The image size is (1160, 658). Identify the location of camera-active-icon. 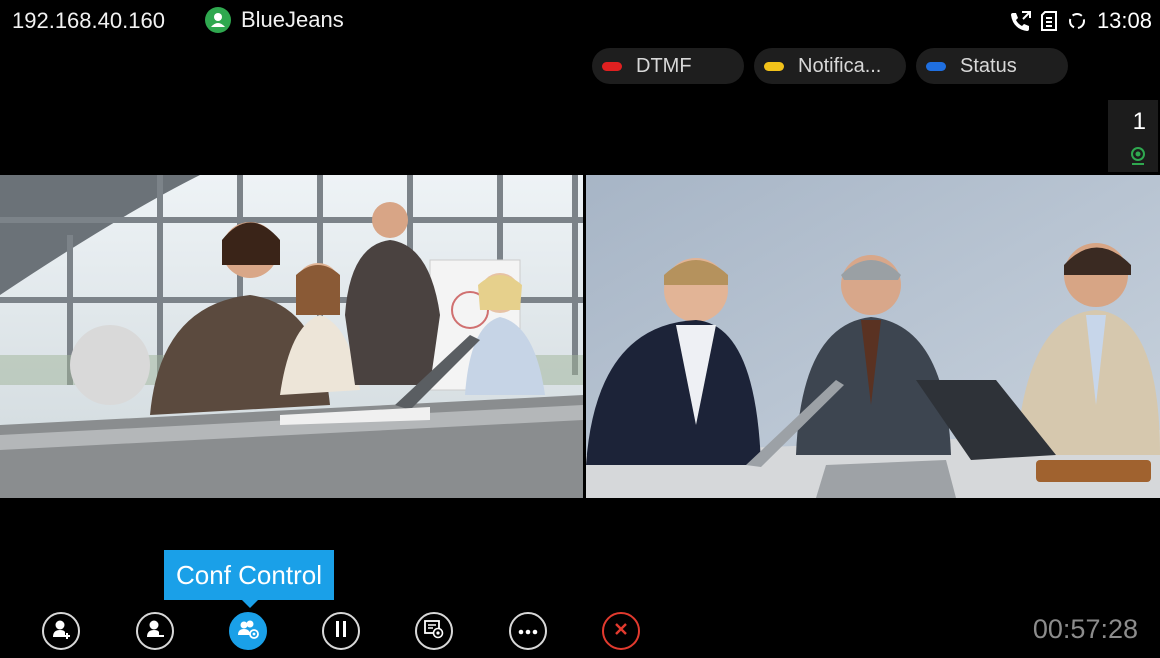
(1138, 158).